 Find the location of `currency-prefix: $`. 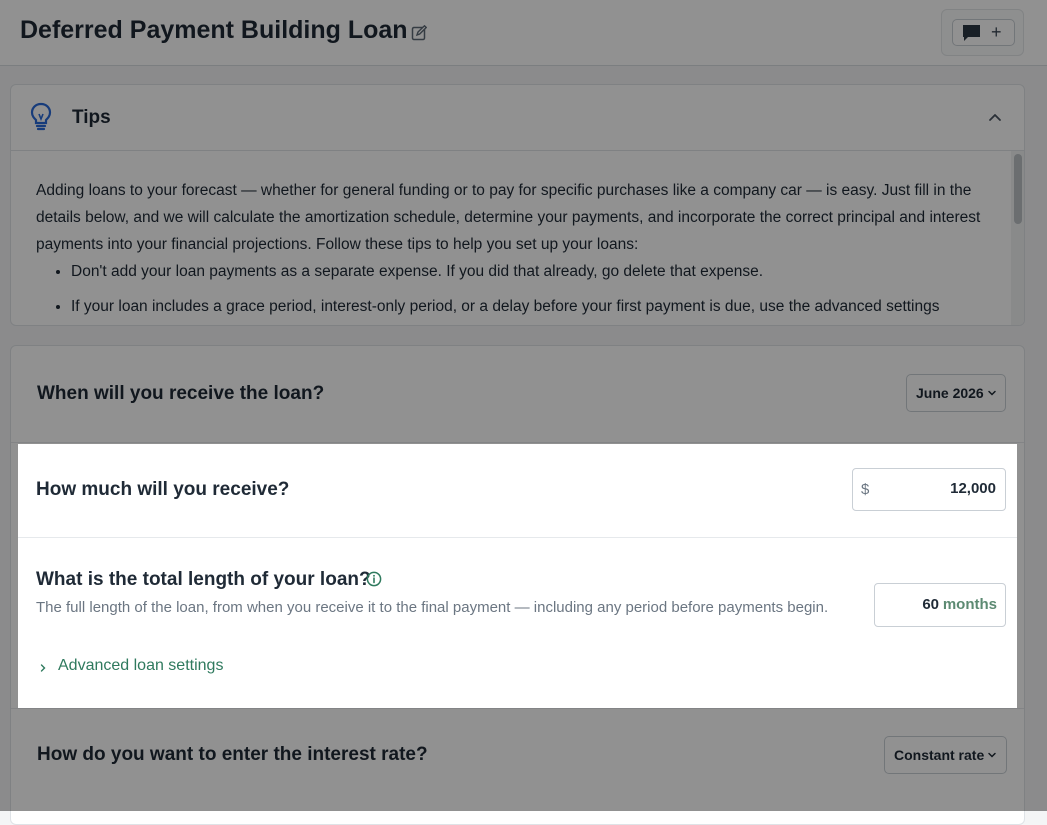

currency-prefix: $ is located at coordinates (865, 489).